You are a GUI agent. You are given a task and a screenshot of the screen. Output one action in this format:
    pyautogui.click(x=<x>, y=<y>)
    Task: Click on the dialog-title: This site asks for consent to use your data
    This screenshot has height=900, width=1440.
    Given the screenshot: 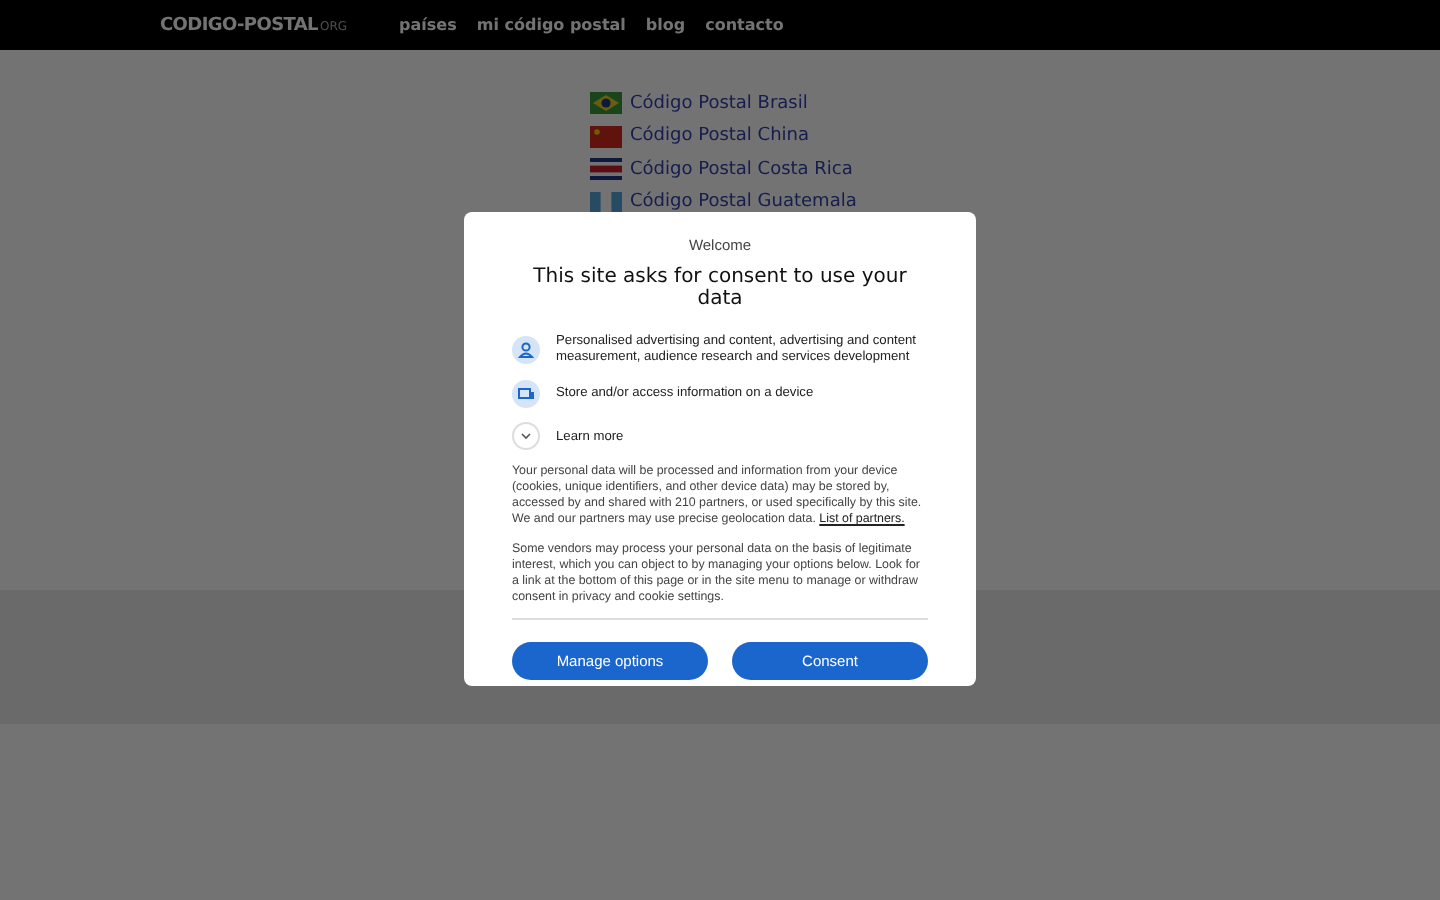 What is the action you would take?
    pyautogui.click(x=720, y=288)
    